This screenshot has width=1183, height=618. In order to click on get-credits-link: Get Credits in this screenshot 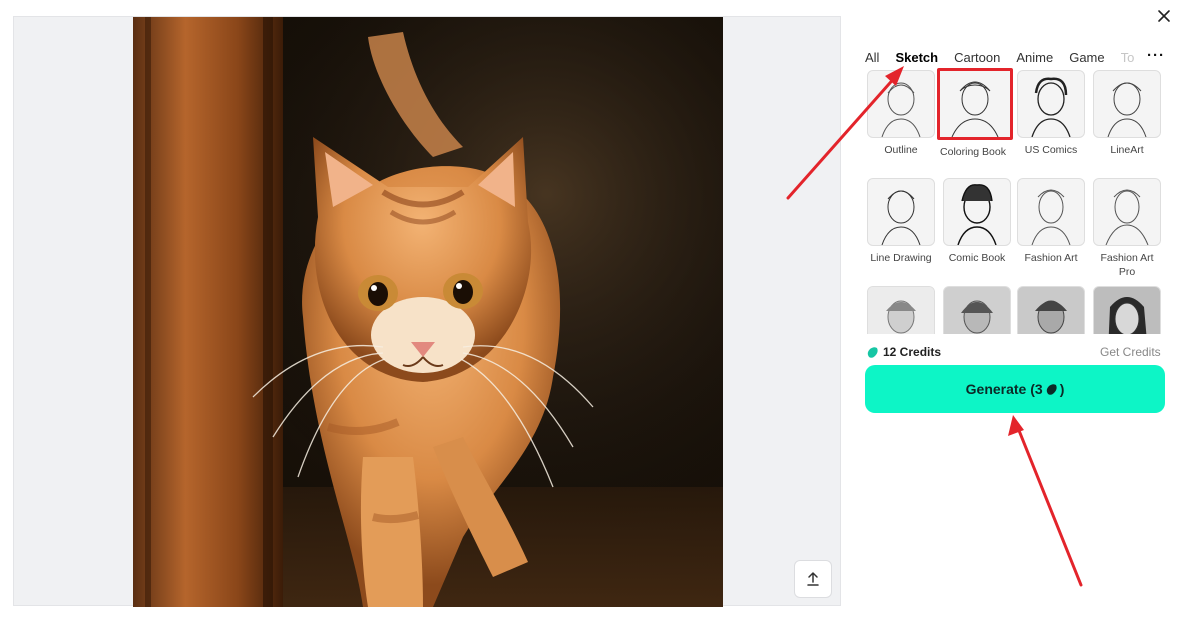, I will do `click(1130, 352)`.